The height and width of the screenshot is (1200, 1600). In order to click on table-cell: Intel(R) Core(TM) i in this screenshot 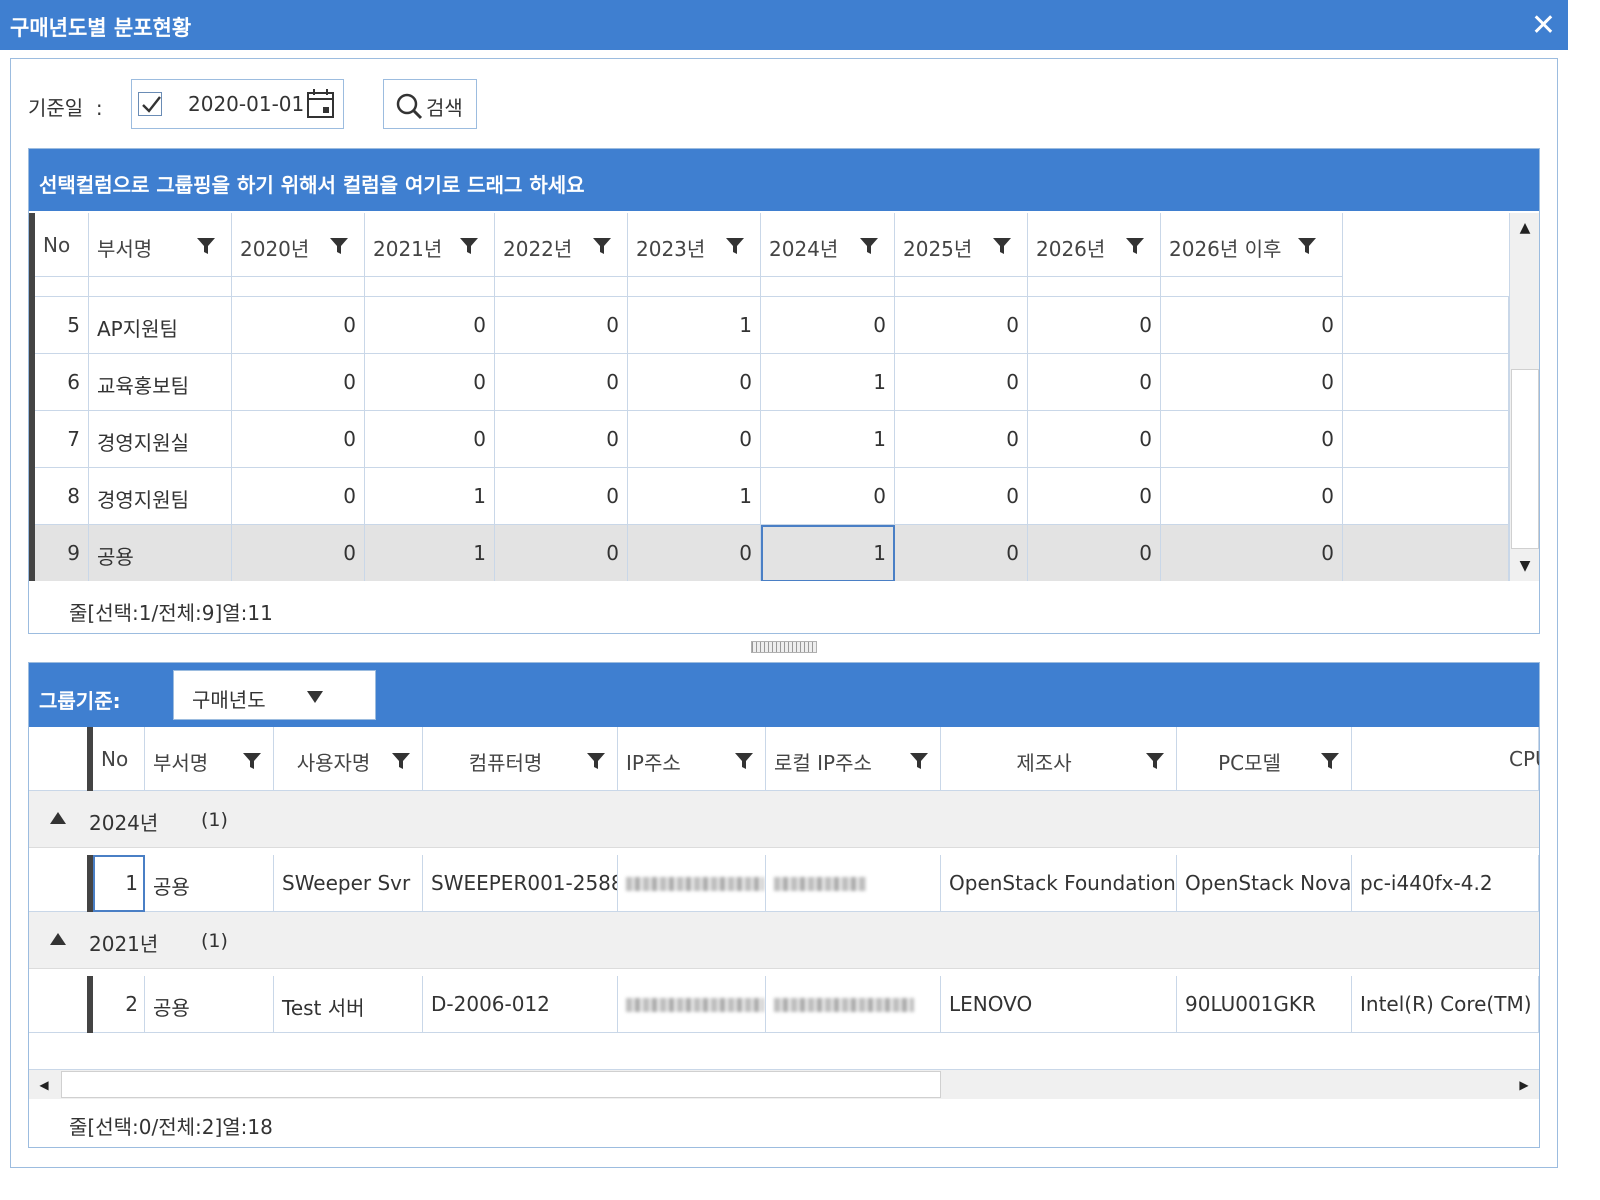, I will do `click(1445, 1004)`.